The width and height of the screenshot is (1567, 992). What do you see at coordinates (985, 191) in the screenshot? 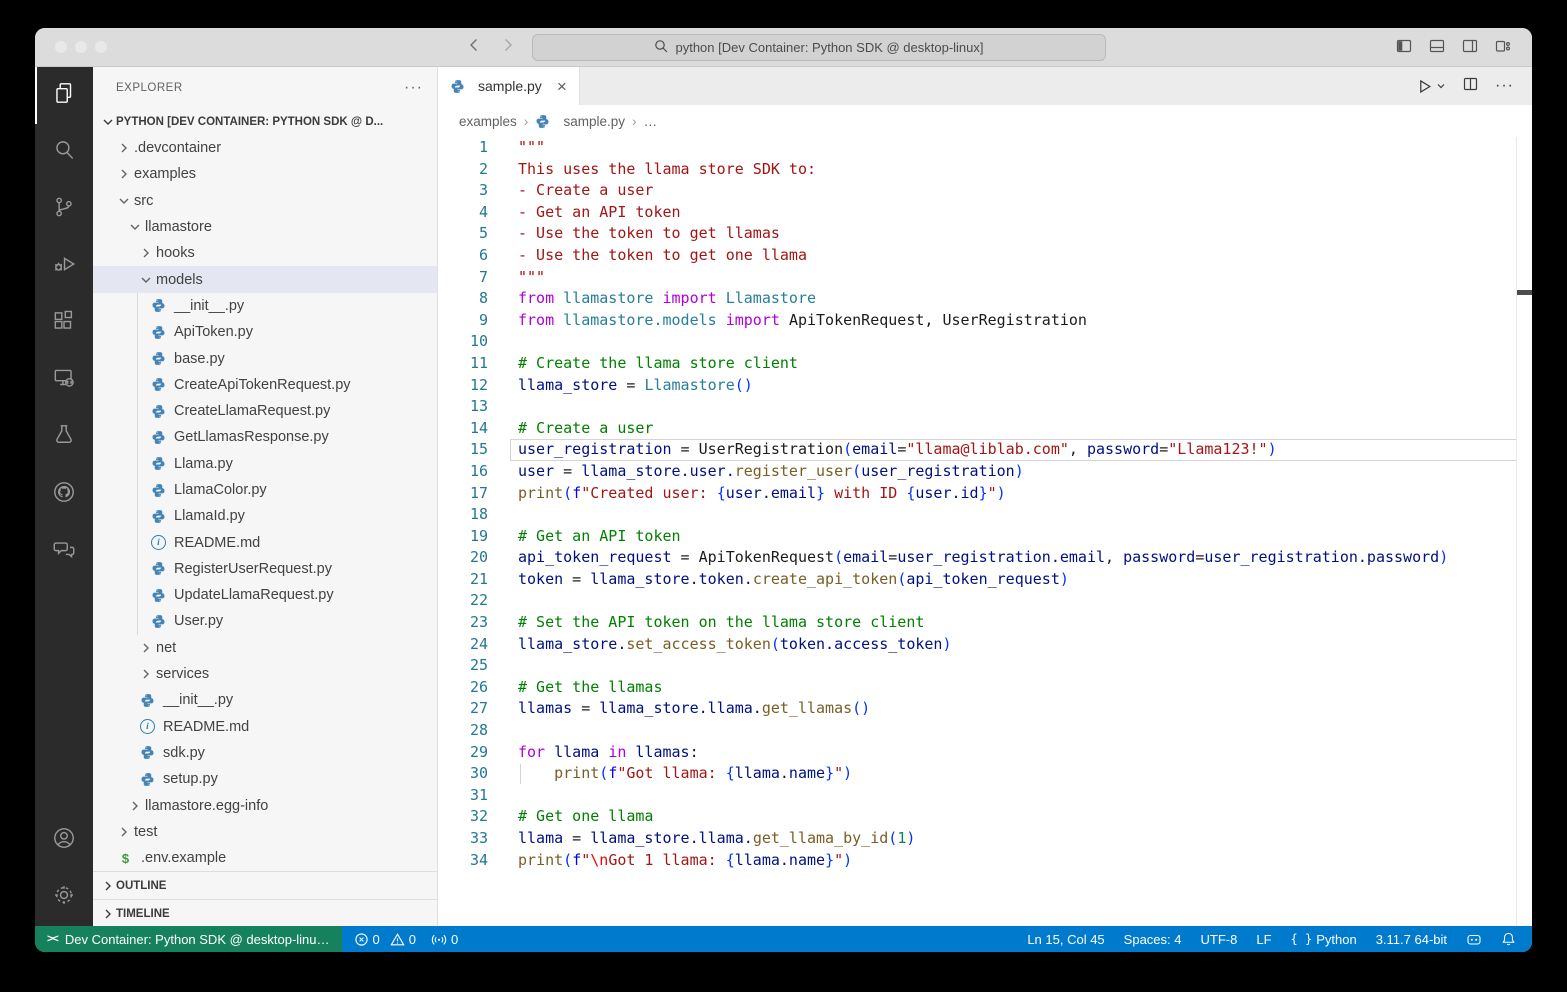
I see `code-line-3: 3 - Create a user` at bounding box center [985, 191].